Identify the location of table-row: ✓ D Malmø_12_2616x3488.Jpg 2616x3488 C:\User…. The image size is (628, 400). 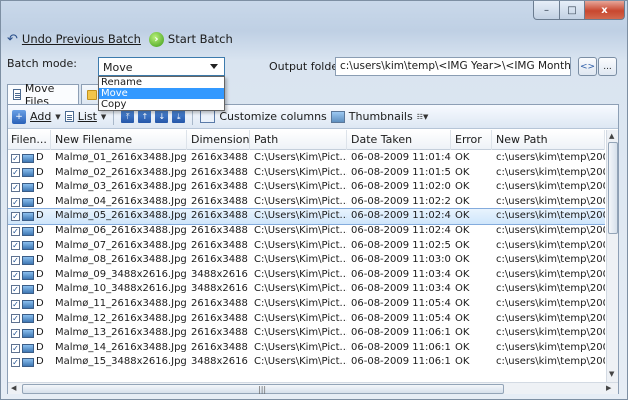
(306, 319).